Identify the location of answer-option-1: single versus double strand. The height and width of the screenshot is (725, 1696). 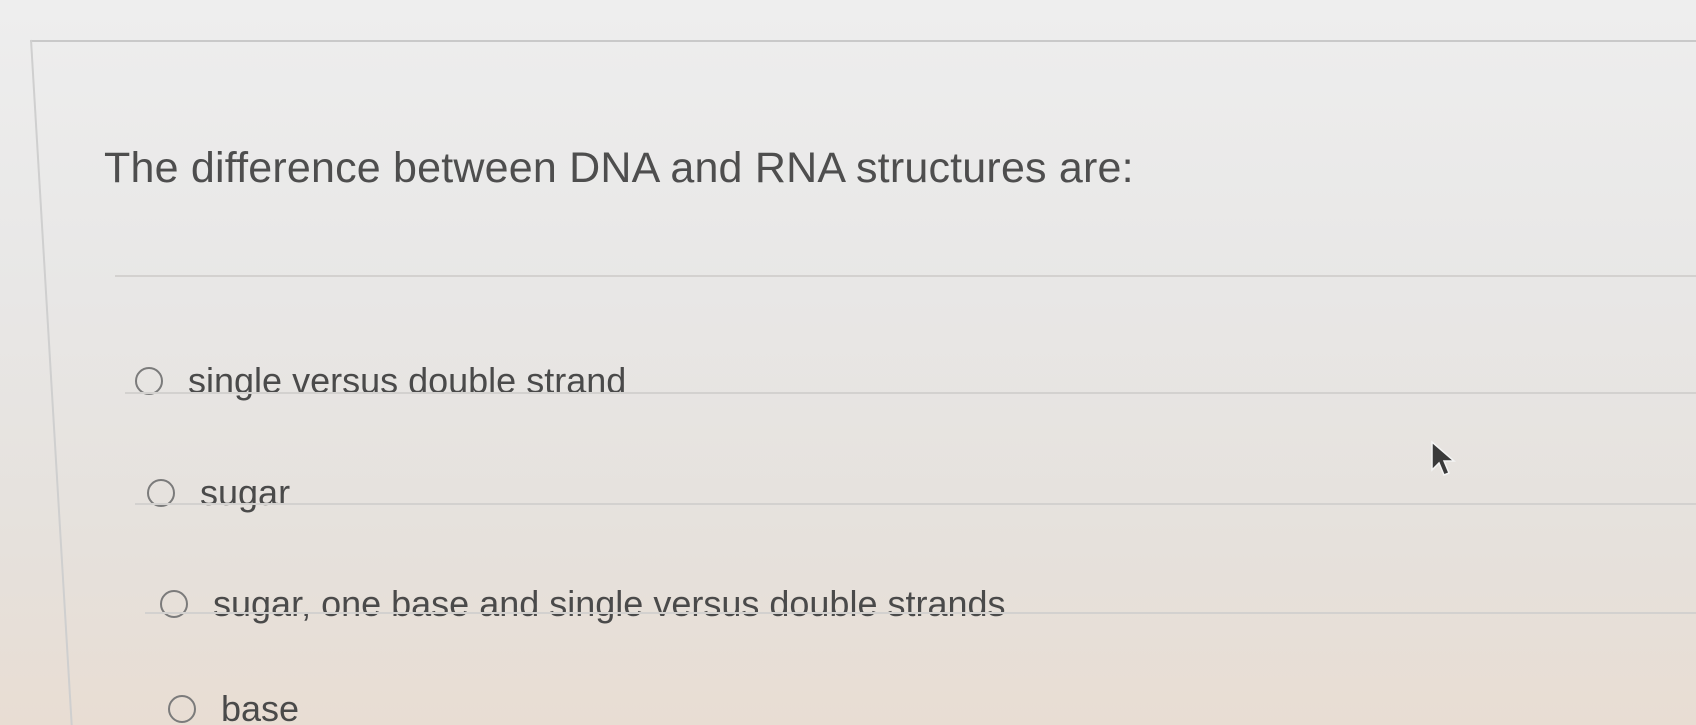
(380, 381).